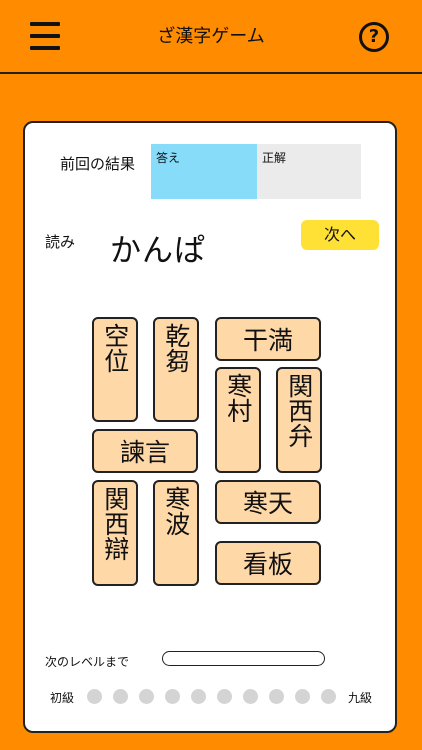 Image resolution: width=422 pixels, height=750 pixels. Describe the element at coordinates (145, 451) in the screenshot. I see `kanji-tile: 諫言` at that location.